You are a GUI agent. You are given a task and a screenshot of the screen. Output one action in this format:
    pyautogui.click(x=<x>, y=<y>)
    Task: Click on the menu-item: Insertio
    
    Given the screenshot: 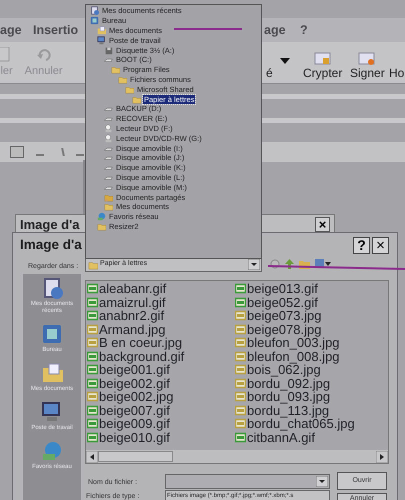 What is the action you would take?
    pyautogui.click(x=55, y=30)
    